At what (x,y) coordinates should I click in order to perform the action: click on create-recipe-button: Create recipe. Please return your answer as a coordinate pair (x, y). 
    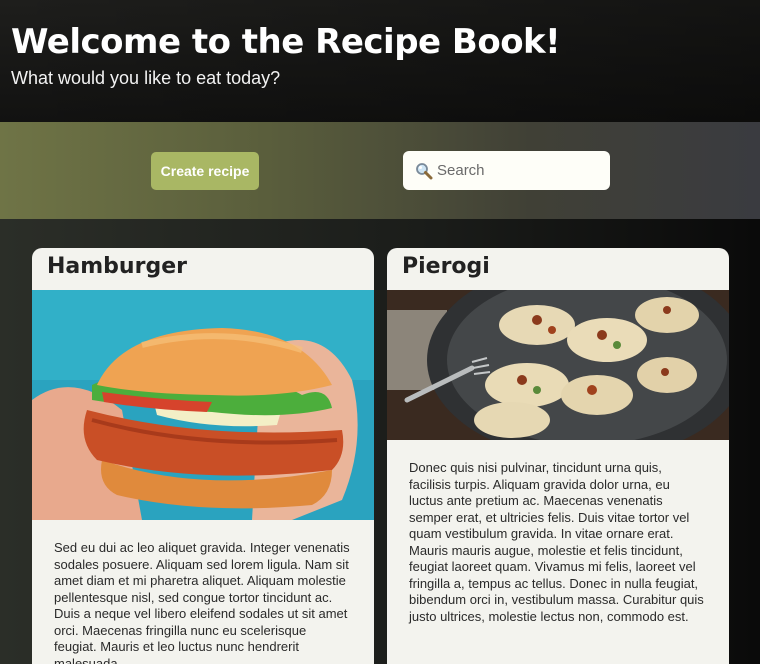
    Looking at the image, I should click on (205, 171).